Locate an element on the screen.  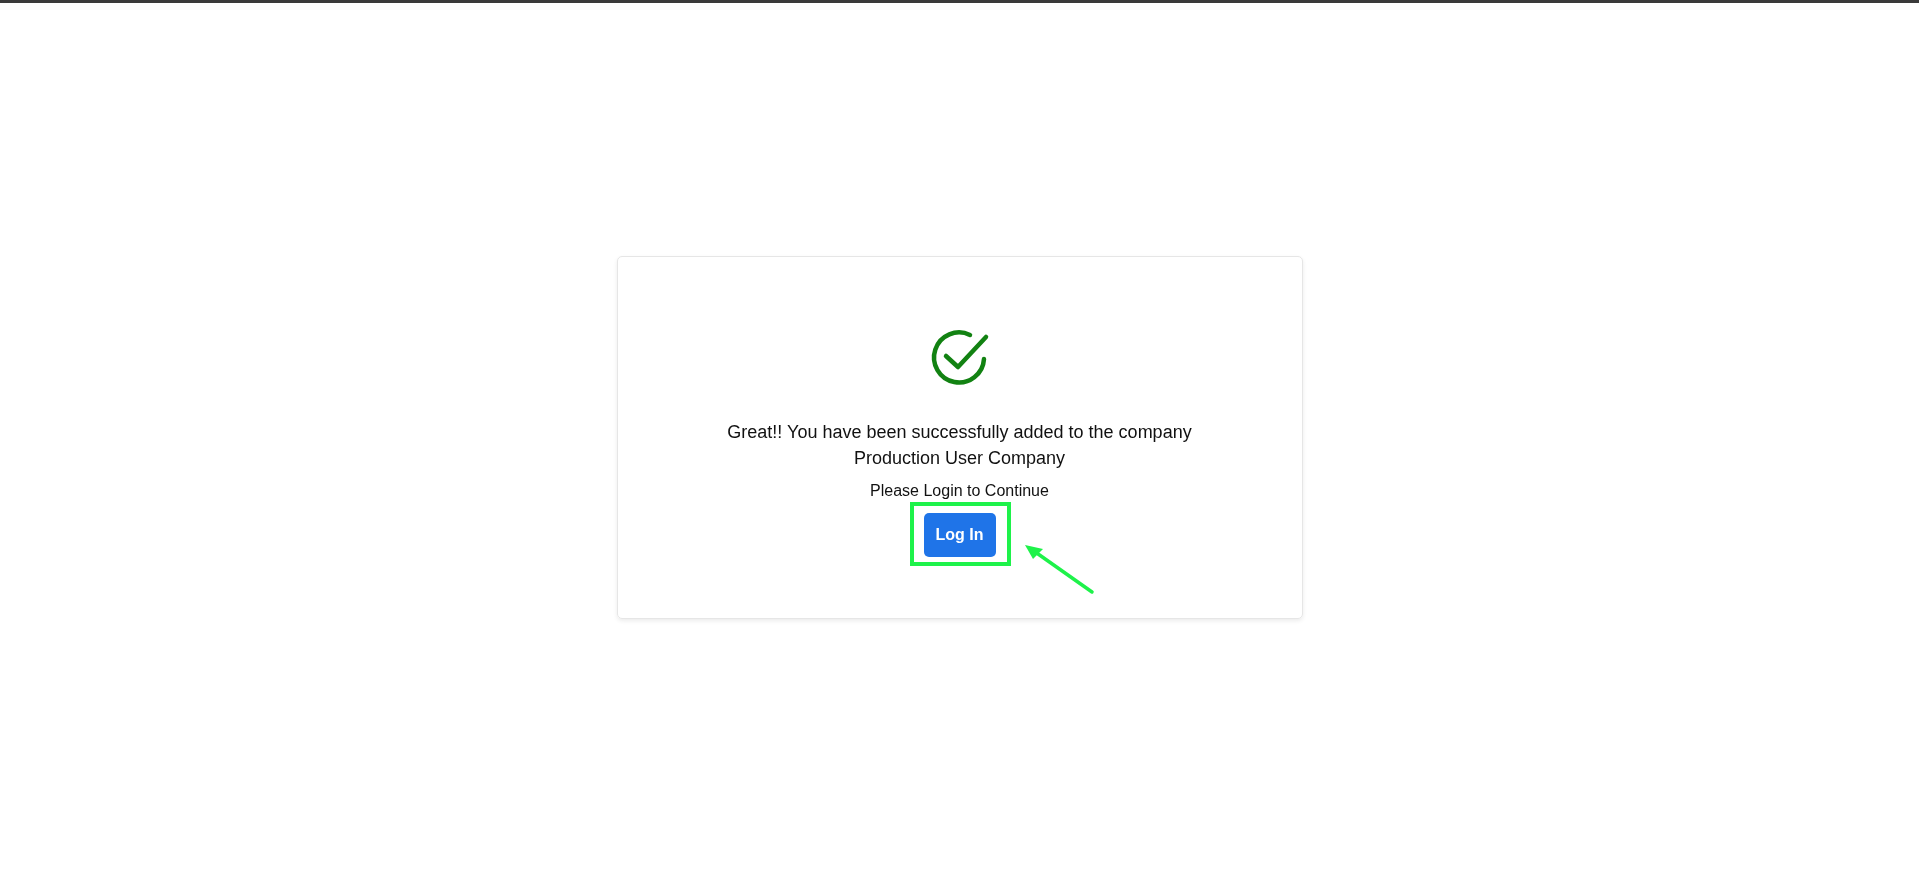
success-message: Great!! You have been successfully added to the company Production User Company is located at coordinates (959, 445).